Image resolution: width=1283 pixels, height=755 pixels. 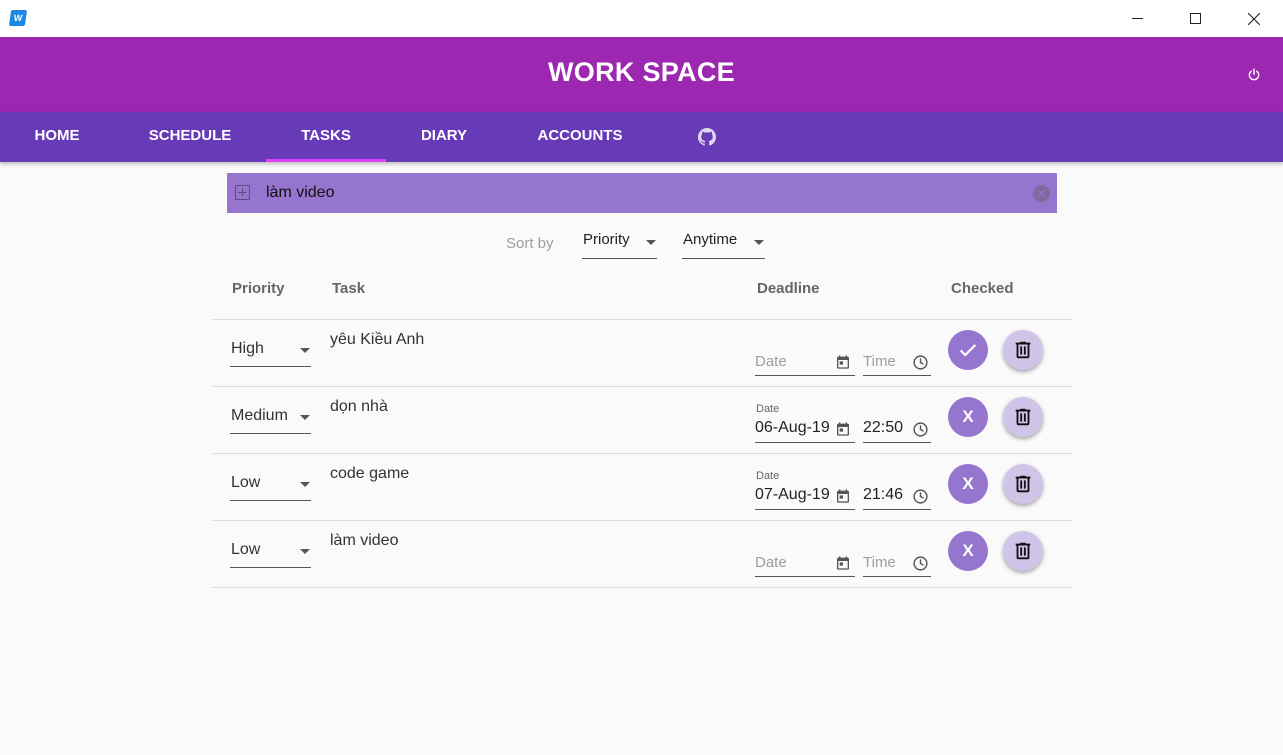 What do you see at coordinates (247, 348) in the screenshot?
I see `priority-value: High` at bounding box center [247, 348].